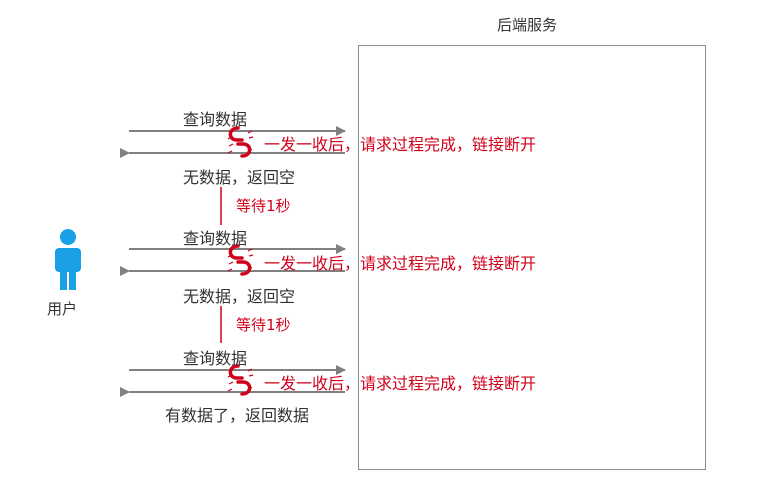  What do you see at coordinates (239, 177) in the screenshot?
I see `response-label-1: 无数据，返回空` at bounding box center [239, 177].